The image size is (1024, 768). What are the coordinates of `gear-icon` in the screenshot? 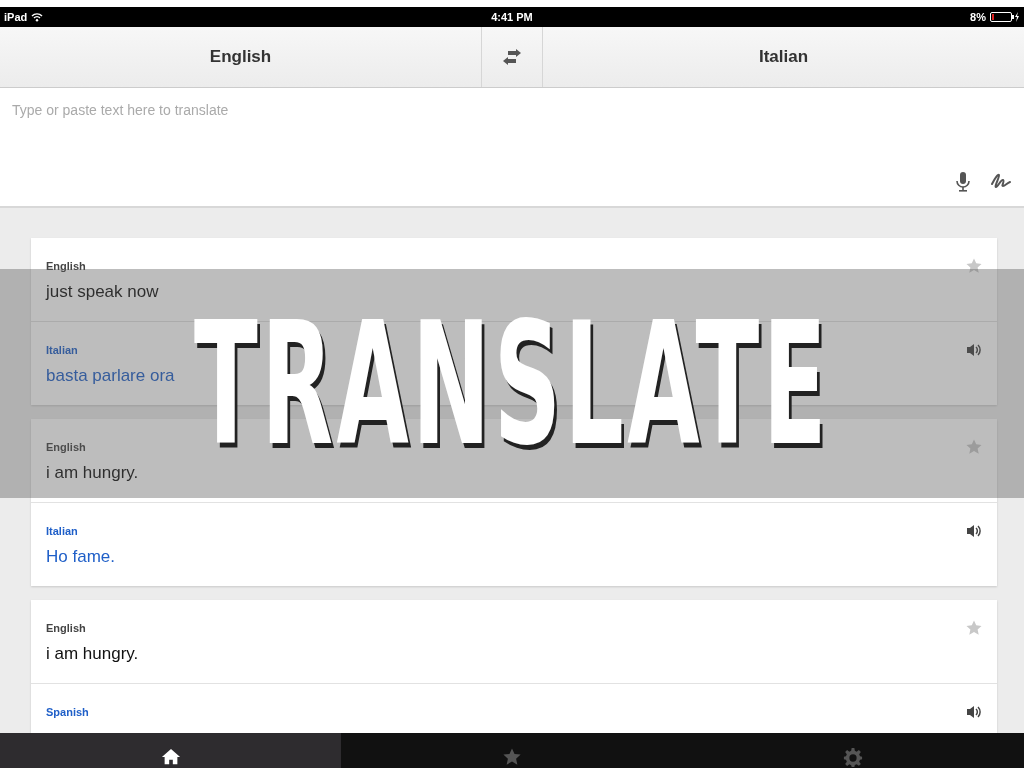 It's located at (853, 758).